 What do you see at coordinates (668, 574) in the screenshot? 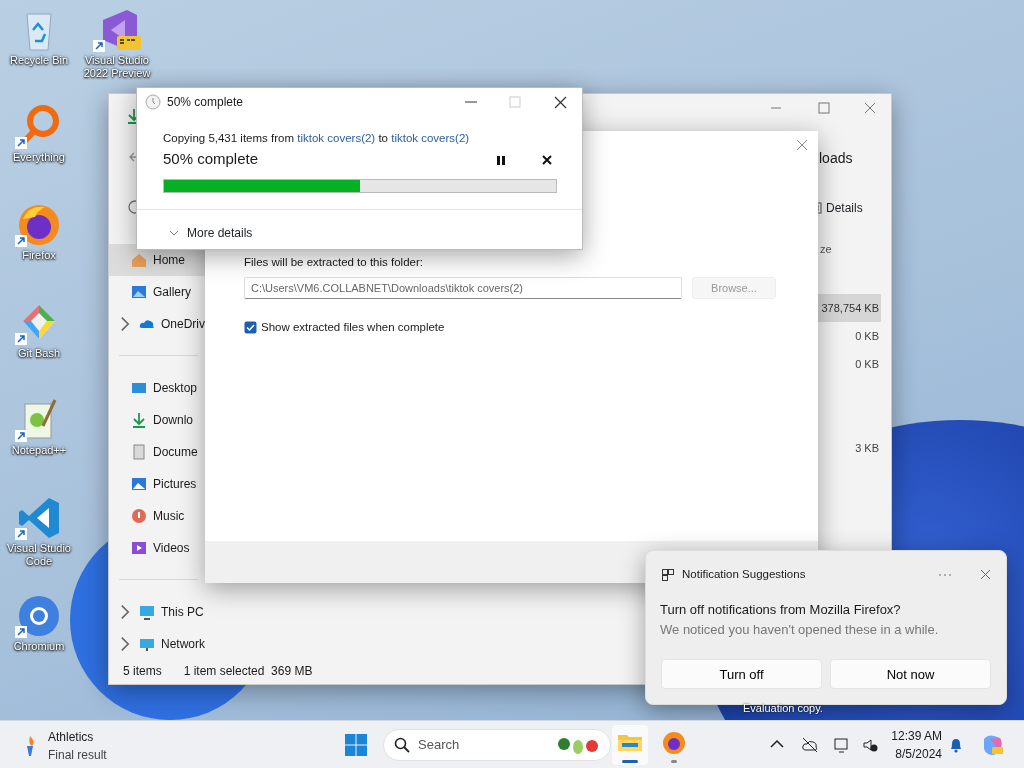
I see `grid-icon` at bounding box center [668, 574].